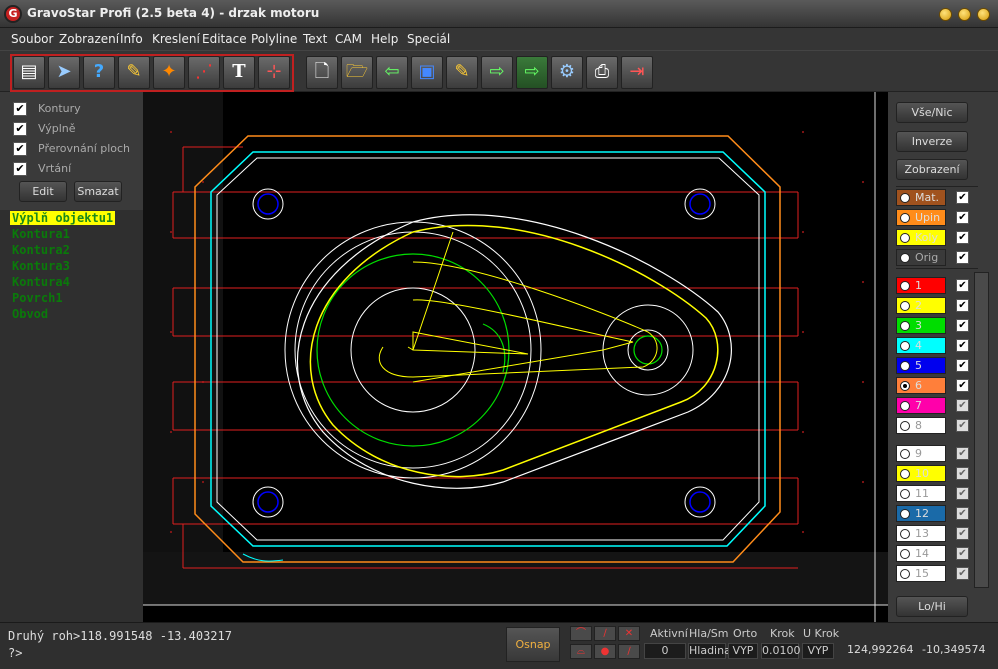 Image resolution: width=998 pixels, height=669 pixels. Describe the element at coordinates (921, 285) in the screenshot. I see `layer-num-0: 1` at that location.